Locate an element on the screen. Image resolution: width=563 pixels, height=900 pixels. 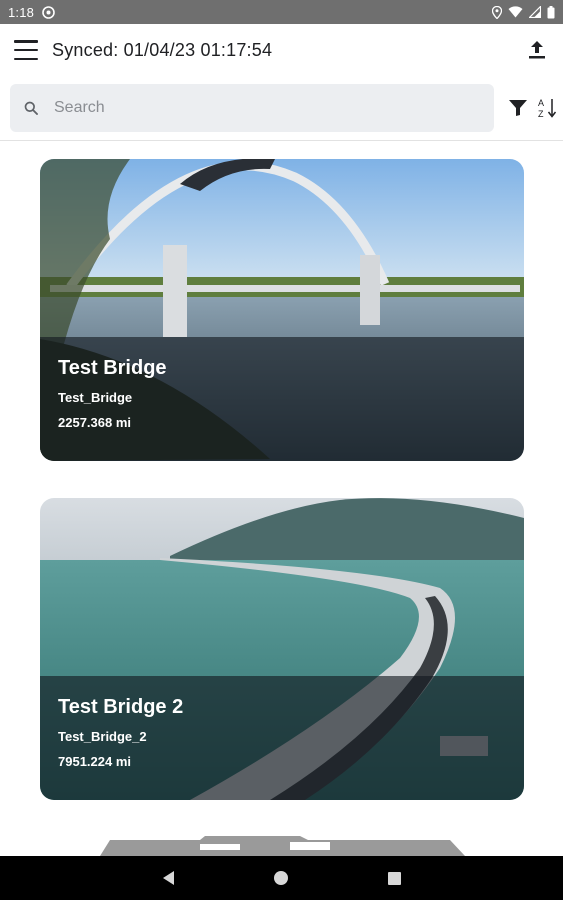
svg-text: Z is located at coordinates (541, 114).